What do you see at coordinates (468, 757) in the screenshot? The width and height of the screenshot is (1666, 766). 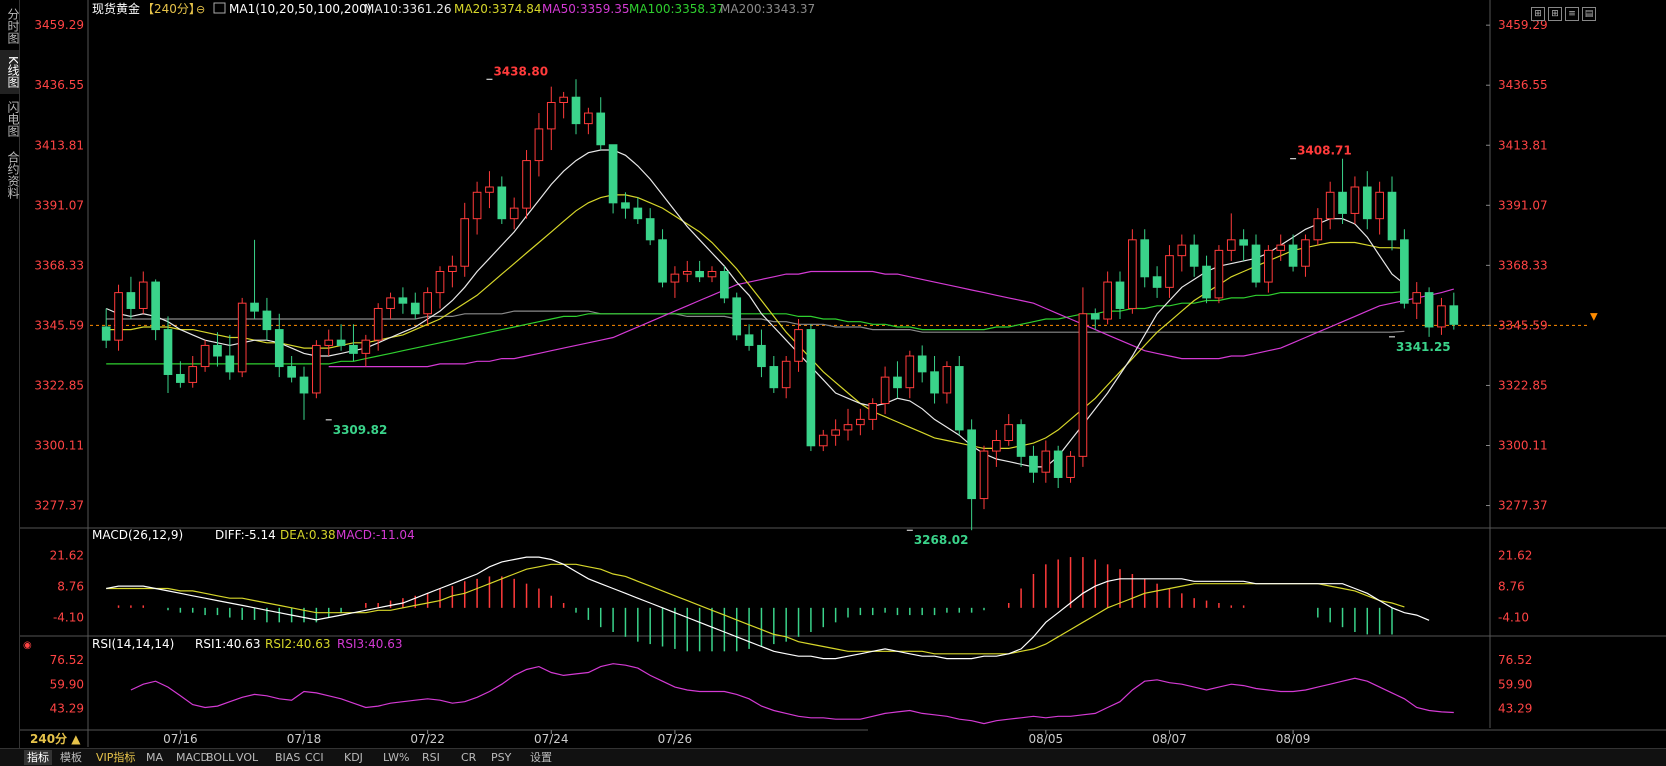 I see `indicator-tab-12: CR` at bounding box center [468, 757].